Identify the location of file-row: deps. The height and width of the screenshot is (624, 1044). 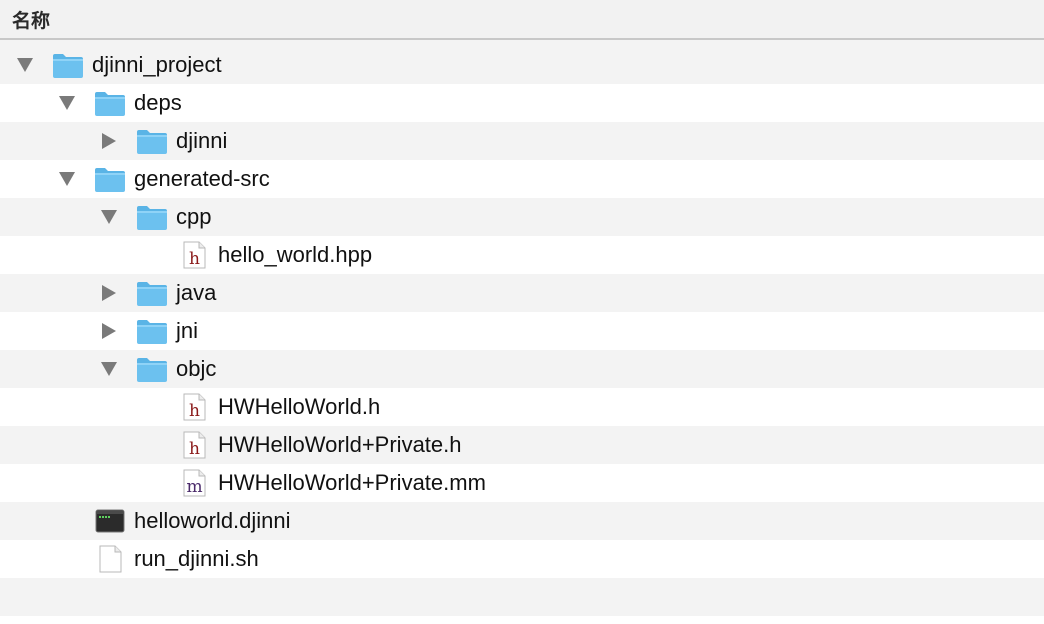
(522, 103).